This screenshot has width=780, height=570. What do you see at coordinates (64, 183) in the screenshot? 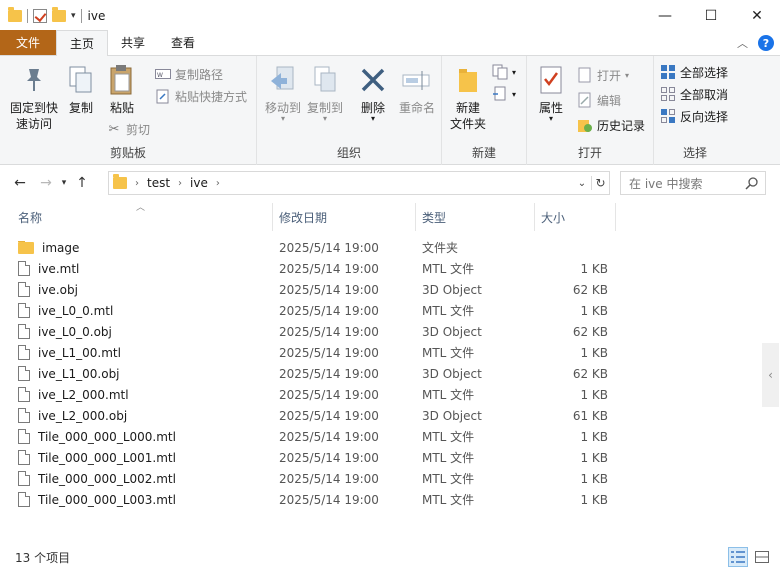
I see `recent-locations-icon: ▾` at bounding box center [64, 183].